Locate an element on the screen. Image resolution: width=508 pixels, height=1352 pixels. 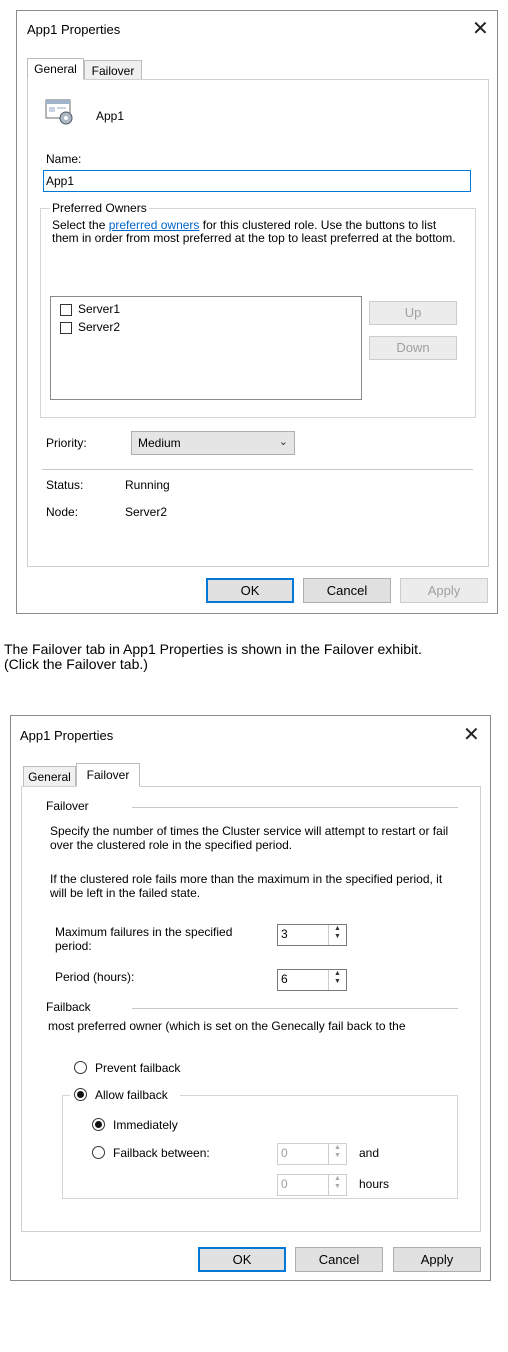
failover-group-line is located at coordinates (295, 807).